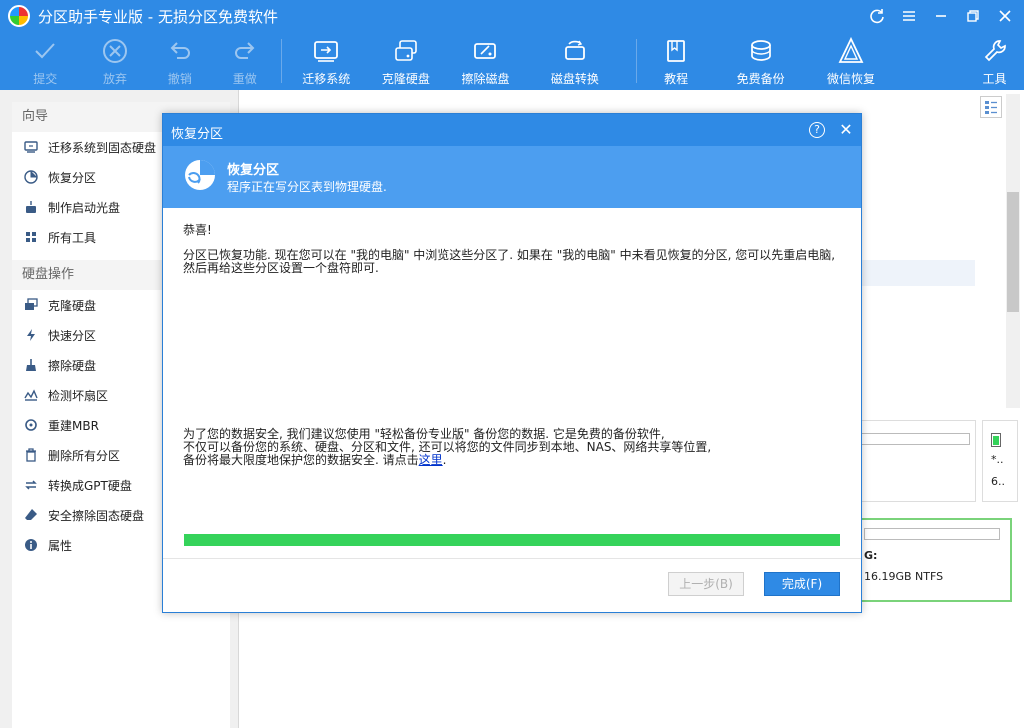  What do you see at coordinates (31, 147) in the screenshot?
I see `migrate-icon` at bounding box center [31, 147].